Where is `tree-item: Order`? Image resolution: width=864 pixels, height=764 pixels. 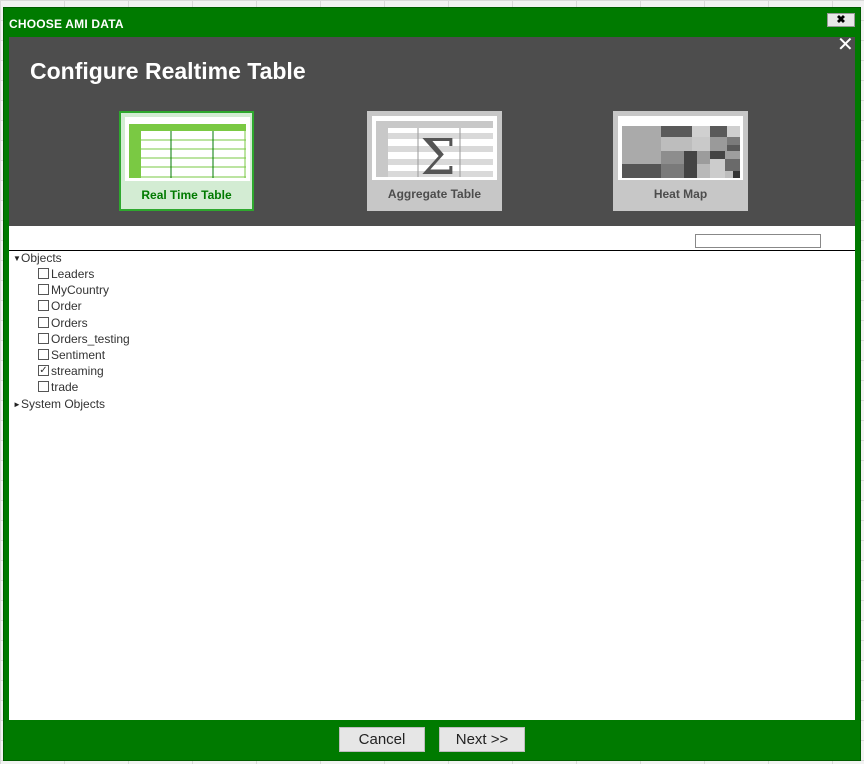 tree-item: Order is located at coordinates (60, 306).